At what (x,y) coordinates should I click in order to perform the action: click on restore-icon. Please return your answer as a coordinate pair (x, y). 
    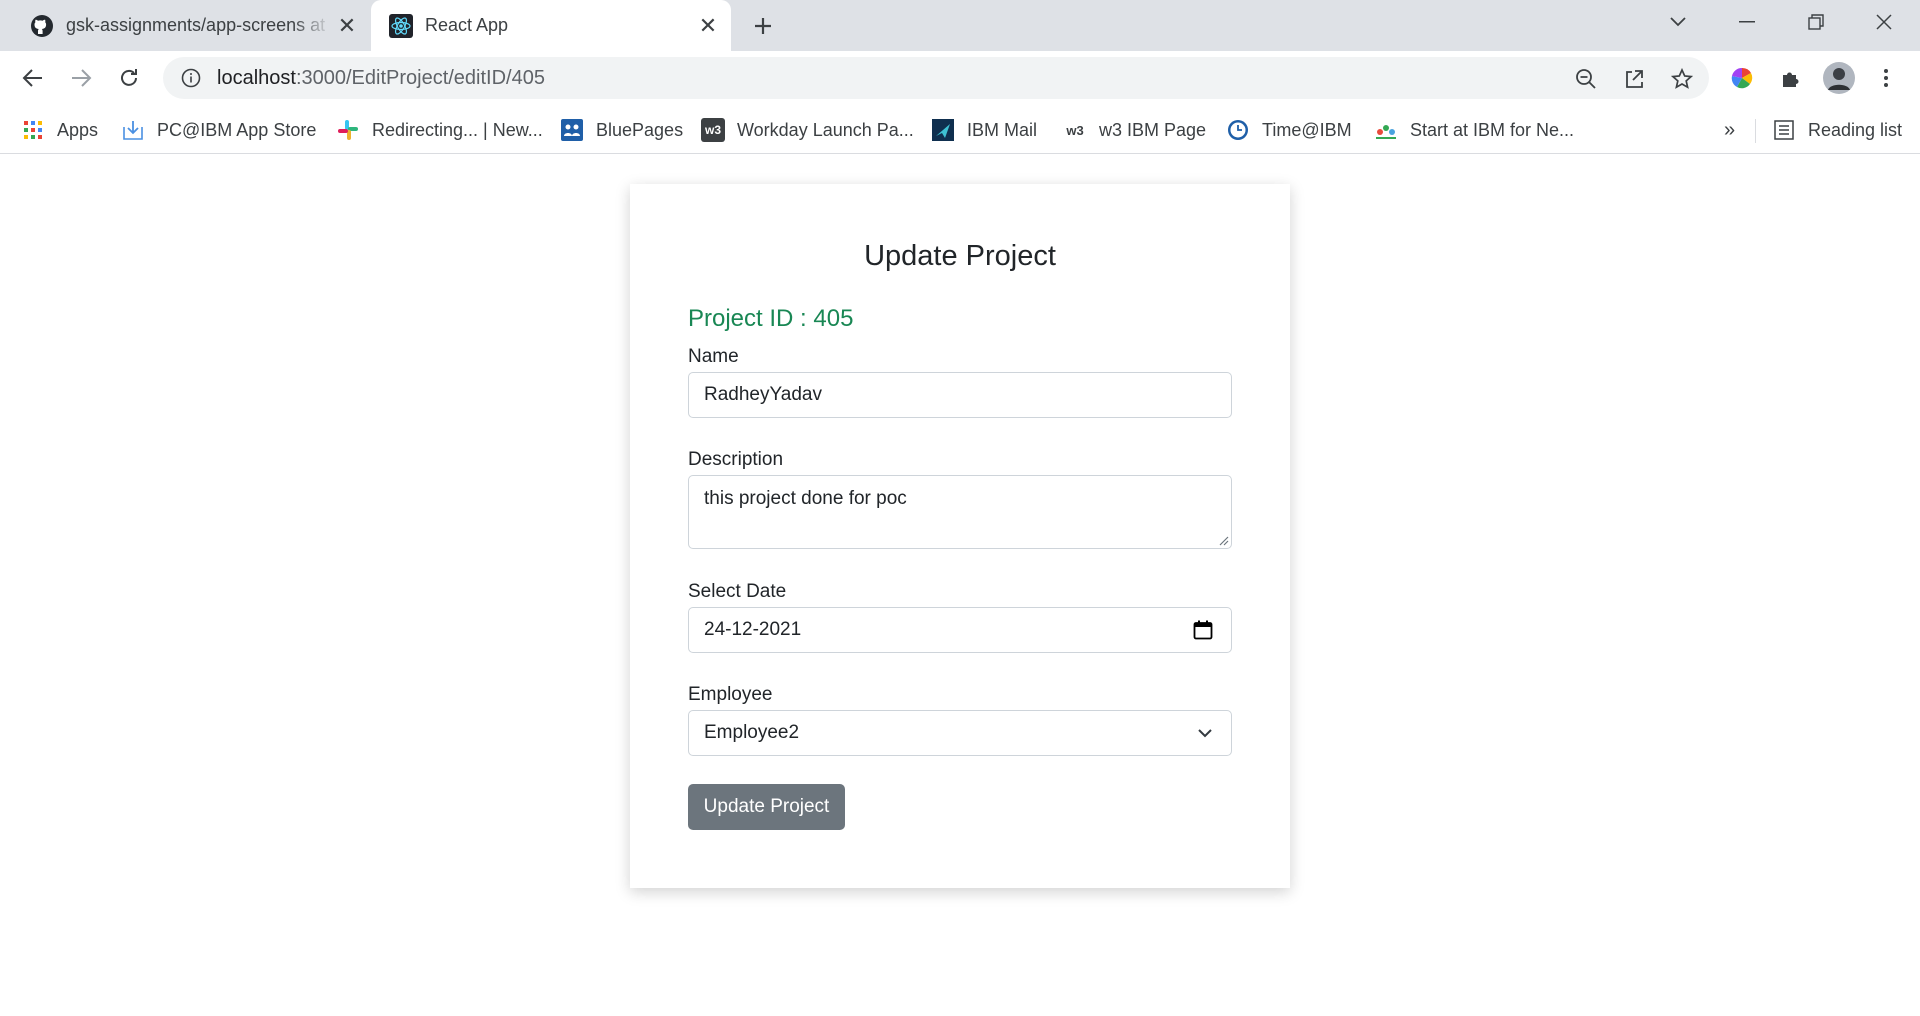
    Looking at the image, I should click on (1816, 22).